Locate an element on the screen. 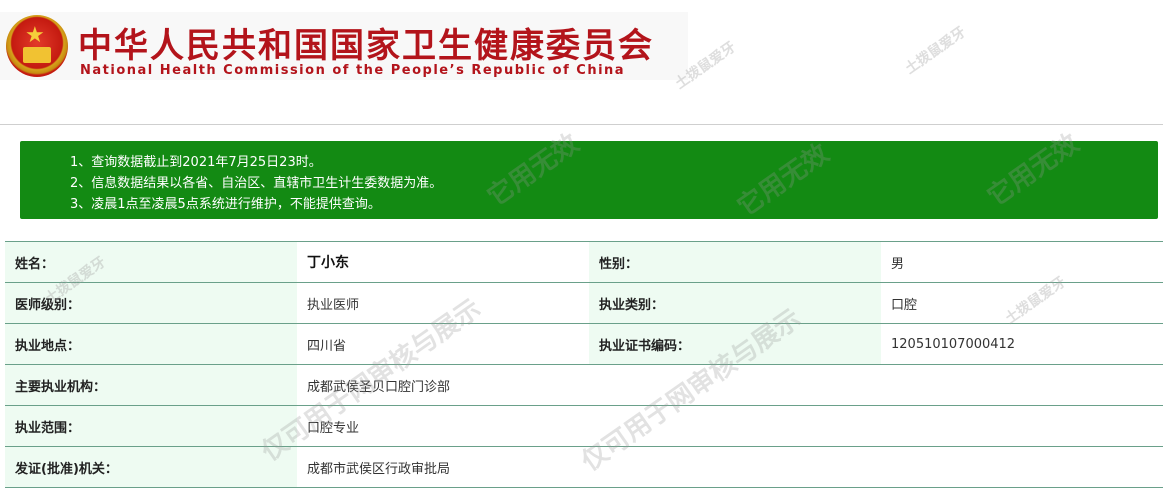 The height and width of the screenshot is (488, 1163). name-value: 丁小东 is located at coordinates (443, 262).